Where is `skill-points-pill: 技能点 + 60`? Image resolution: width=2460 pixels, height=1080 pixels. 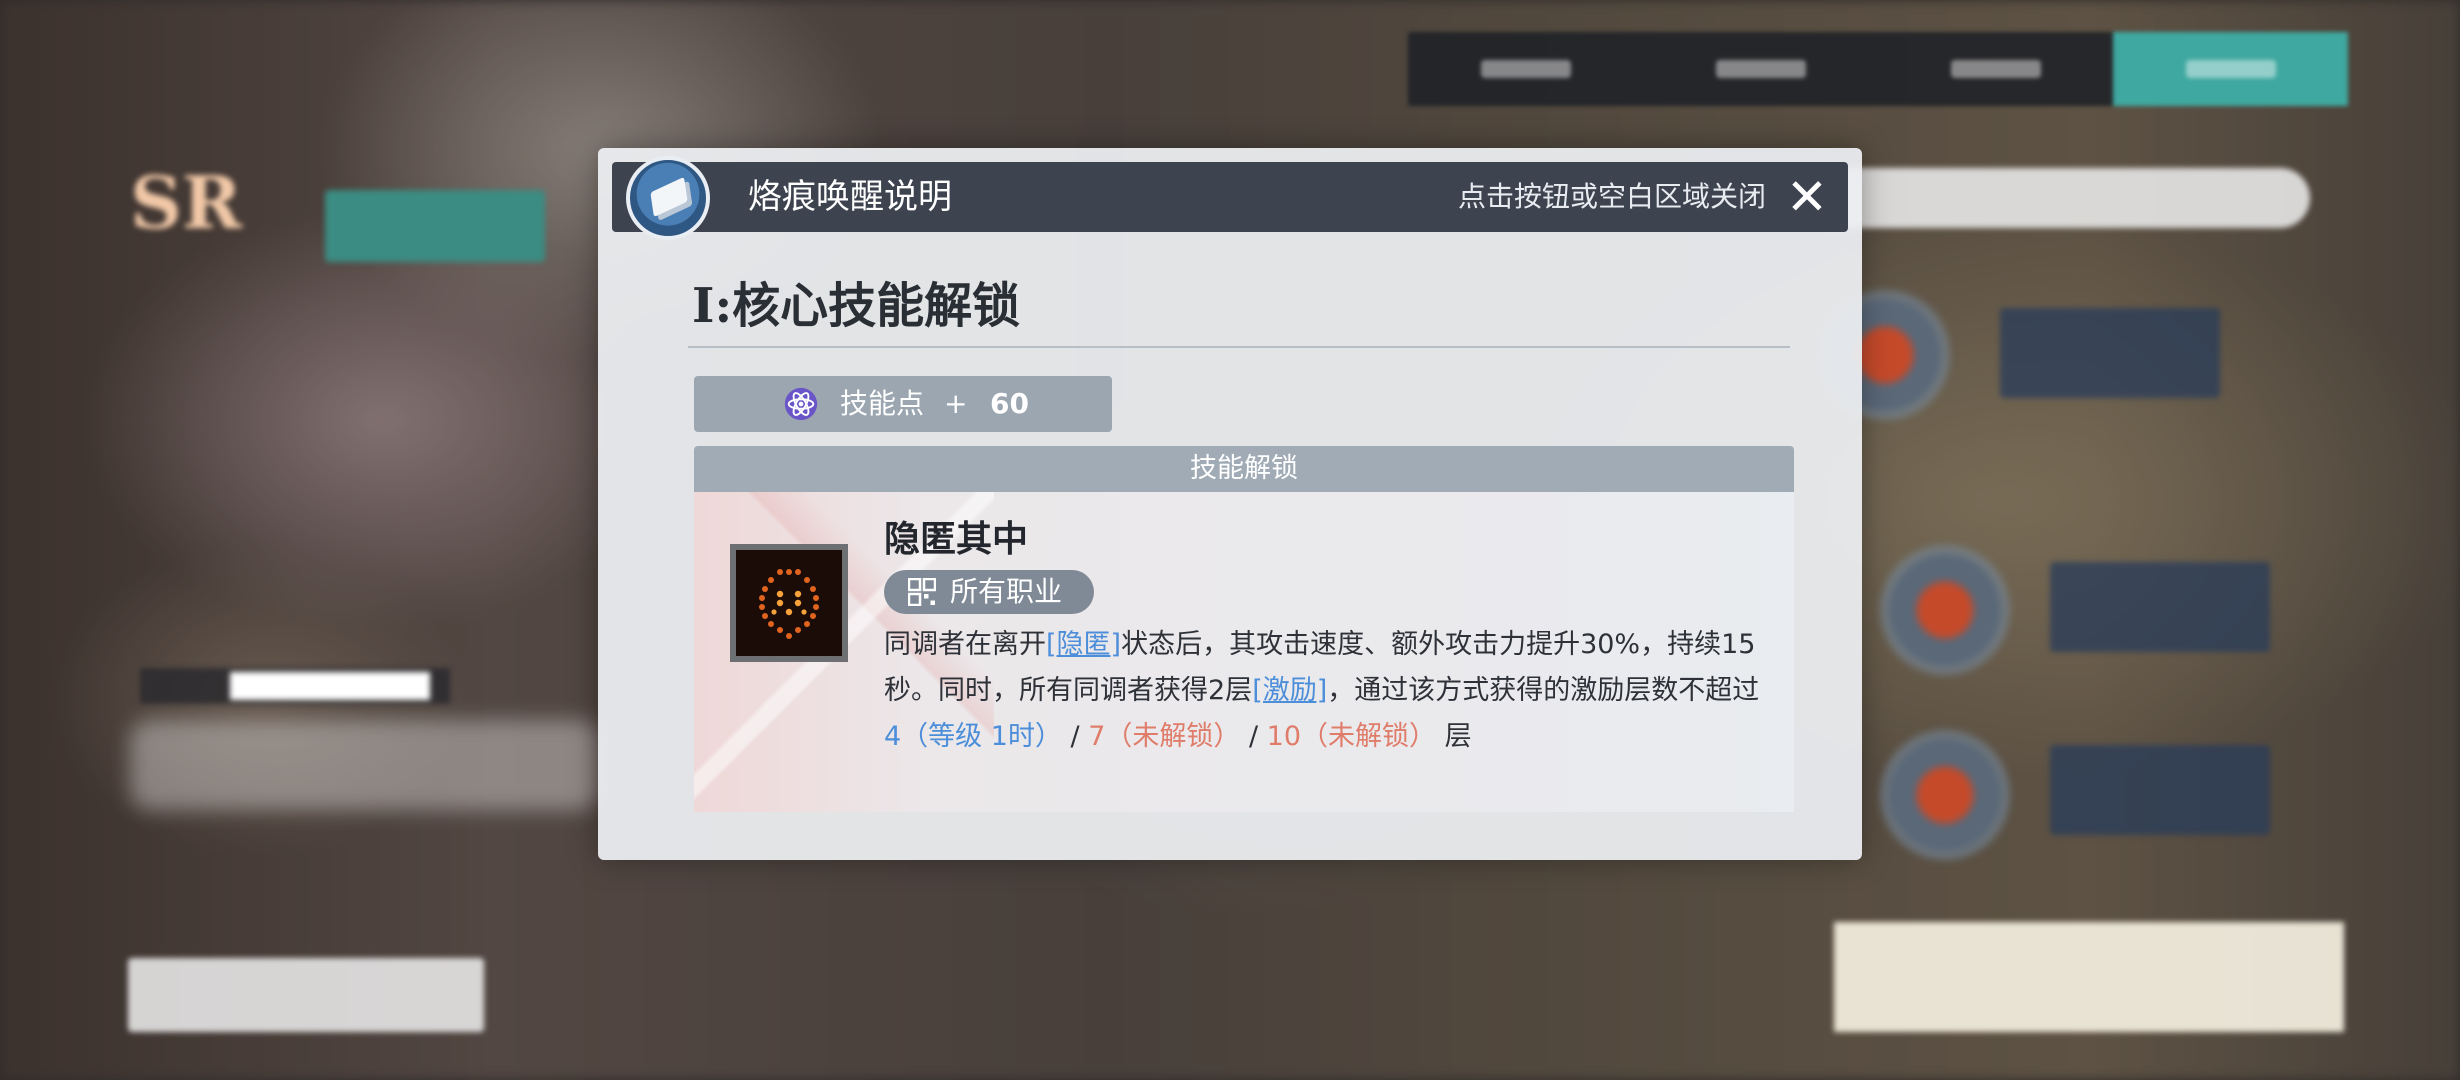
skill-points-pill: 技能点 + 60 is located at coordinates (903, 404).